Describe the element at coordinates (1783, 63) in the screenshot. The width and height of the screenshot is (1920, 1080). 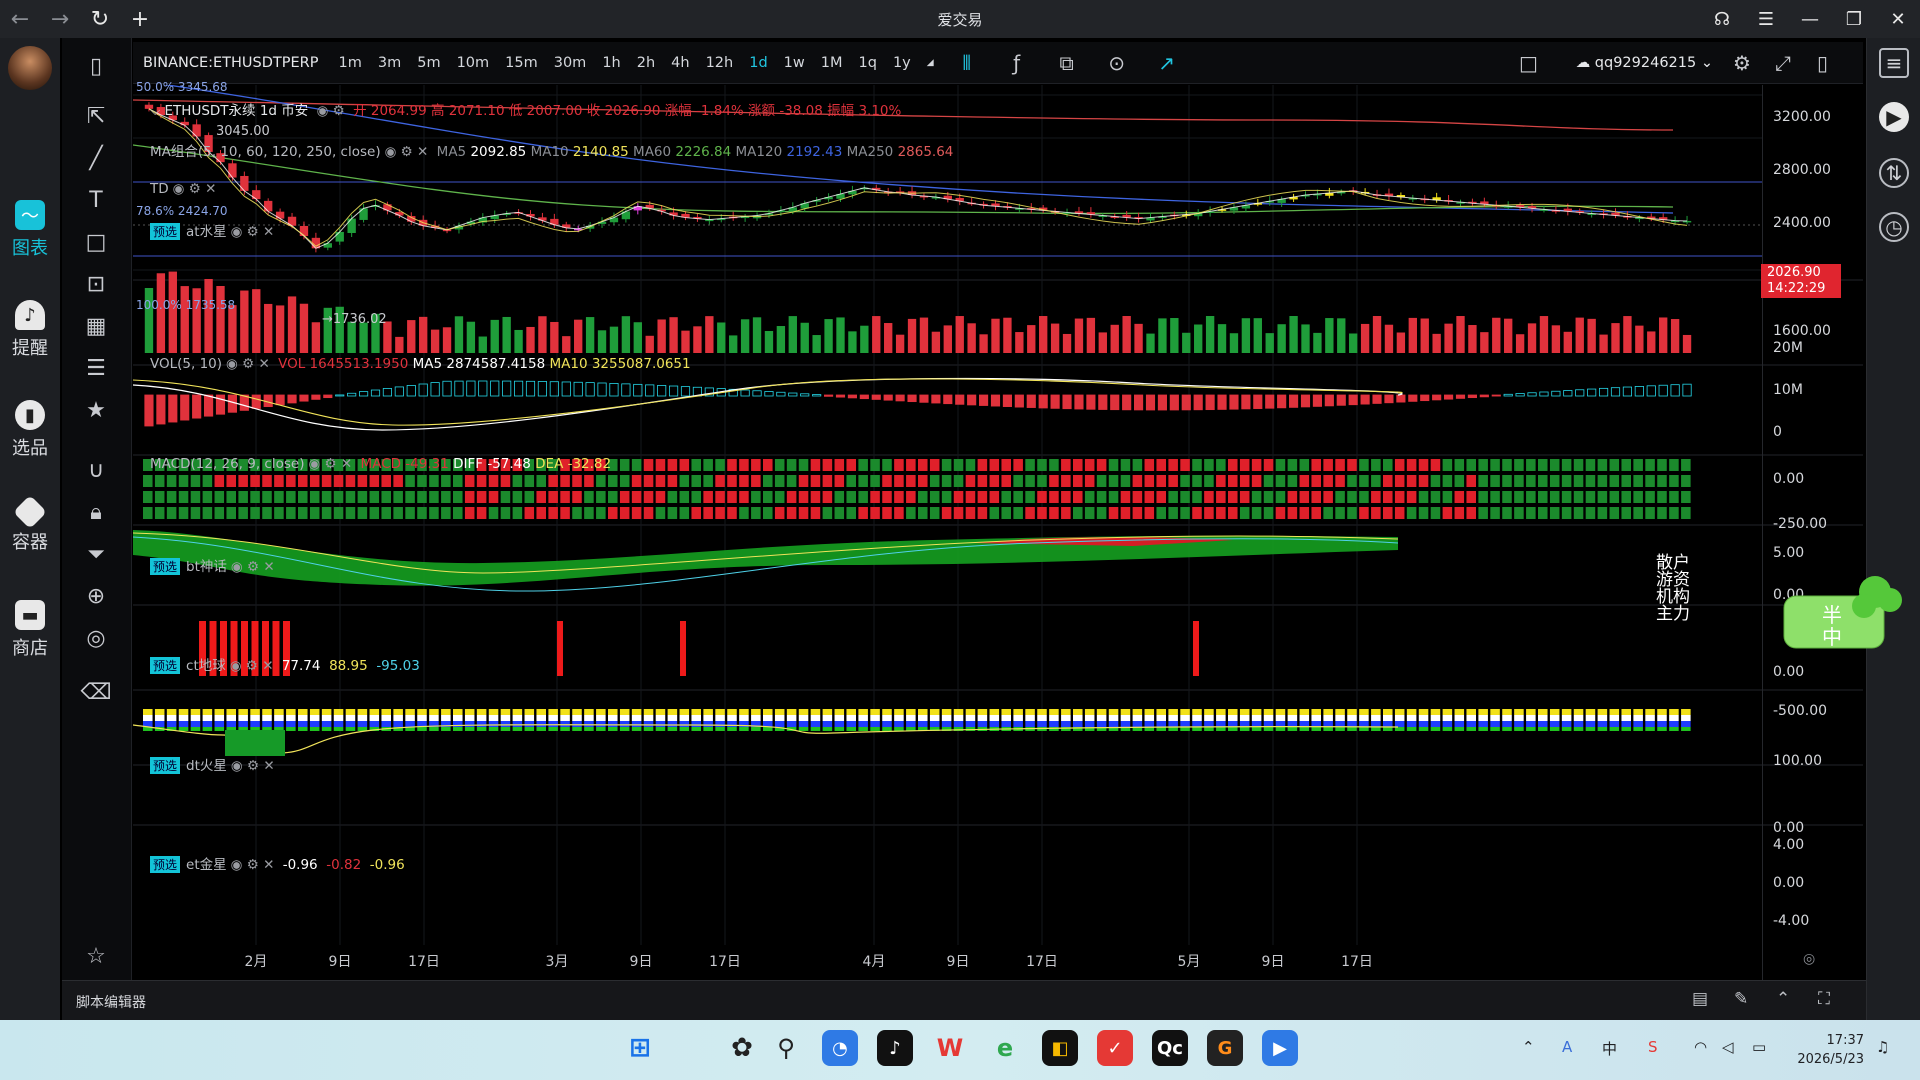
I see `fullscreen-icon: ⤢` at that location.